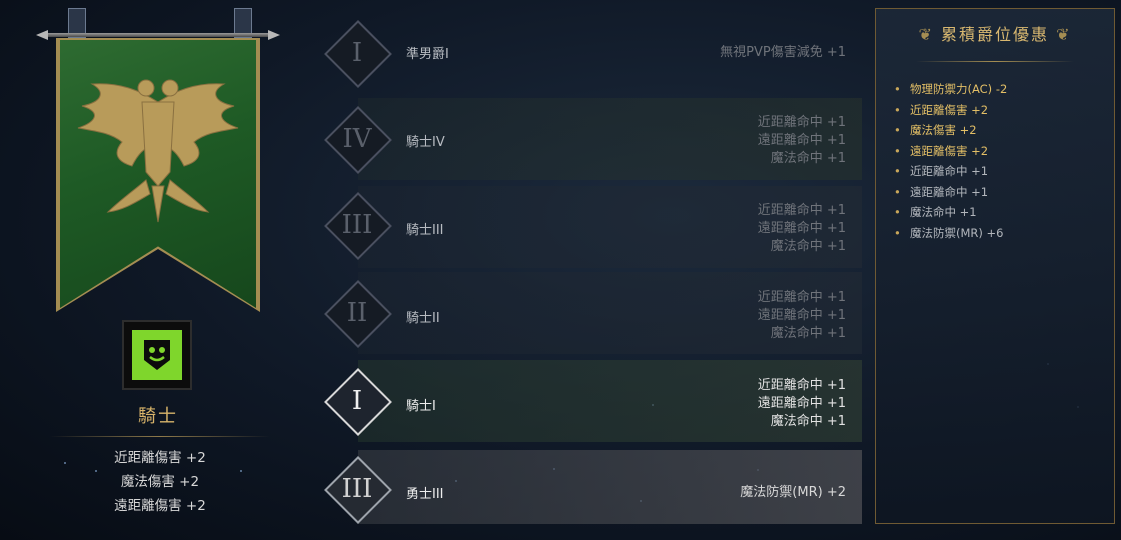 This screenshot has width=1121, height=540. I want to click on tier-row: 勇士III 魔法防禦(MR) +2, so click(610, 487).